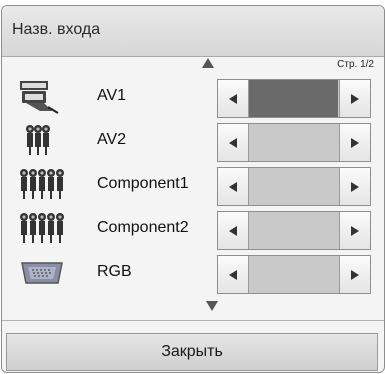  I want to click on label-selector-av1, so click(294, 98).